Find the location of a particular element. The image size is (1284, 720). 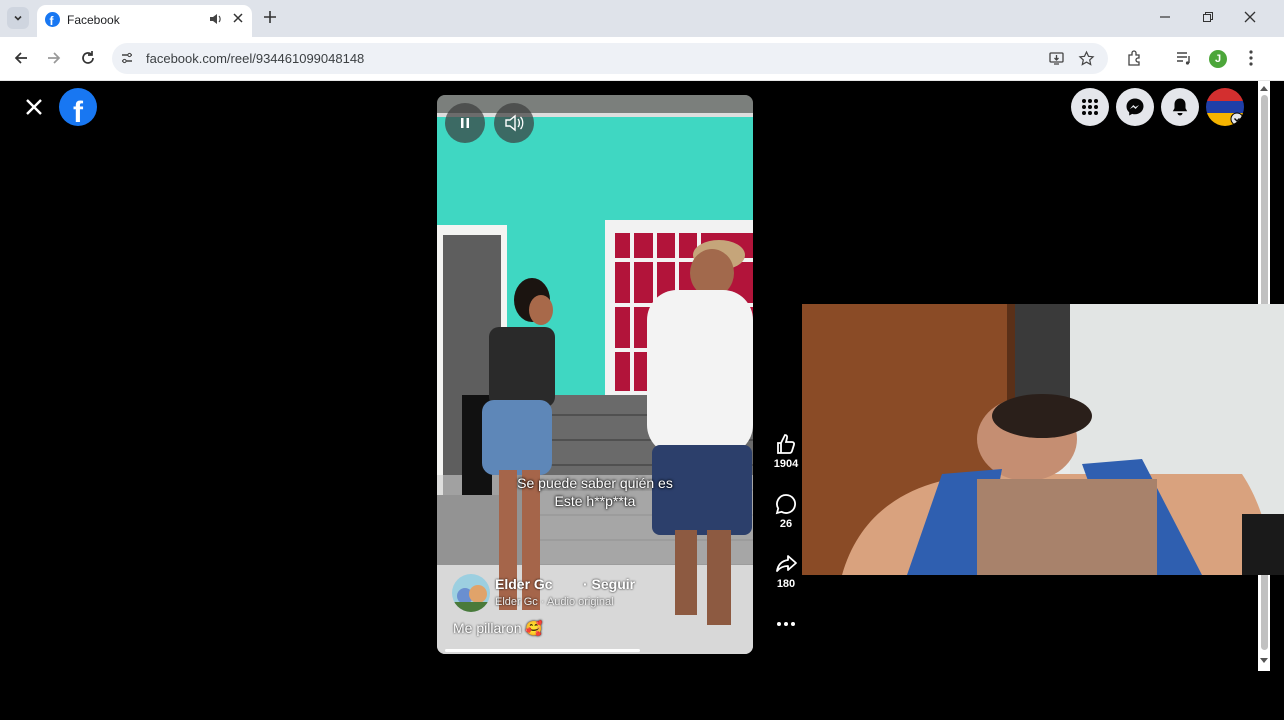

bell-icon is located at coordinates (1180, 107).